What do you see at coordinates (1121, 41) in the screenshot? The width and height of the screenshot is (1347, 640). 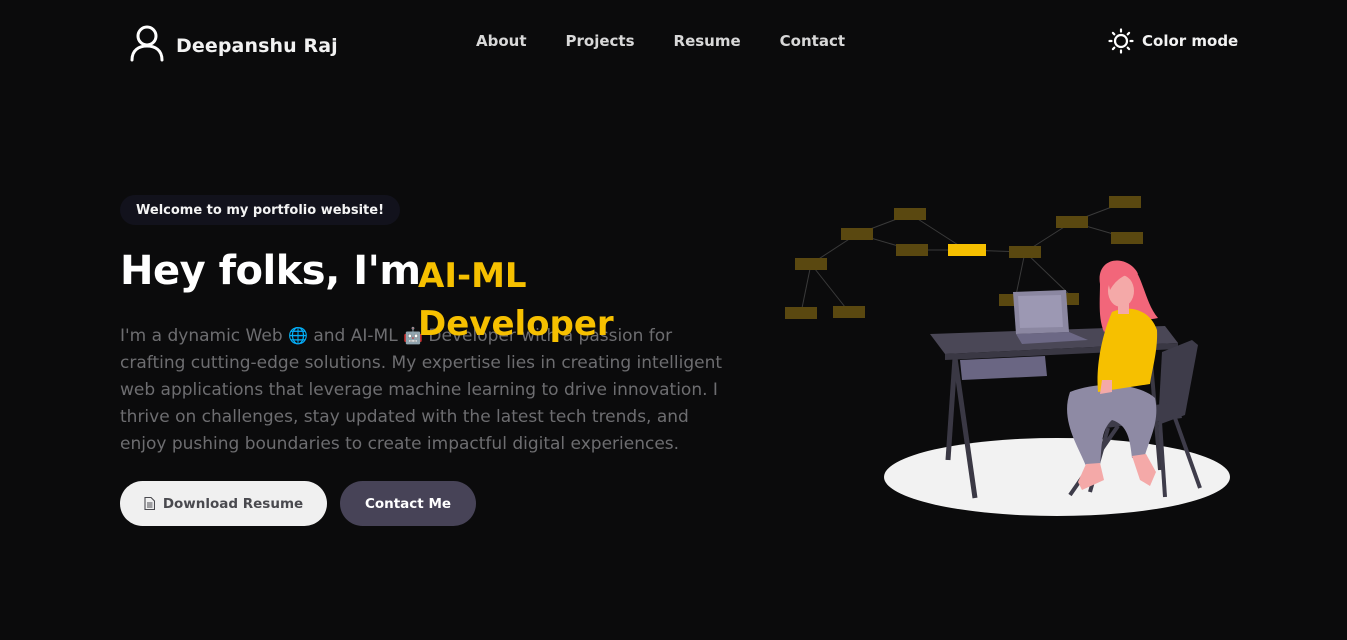 I see `sun-icon` at bounding box center [1121, 41].